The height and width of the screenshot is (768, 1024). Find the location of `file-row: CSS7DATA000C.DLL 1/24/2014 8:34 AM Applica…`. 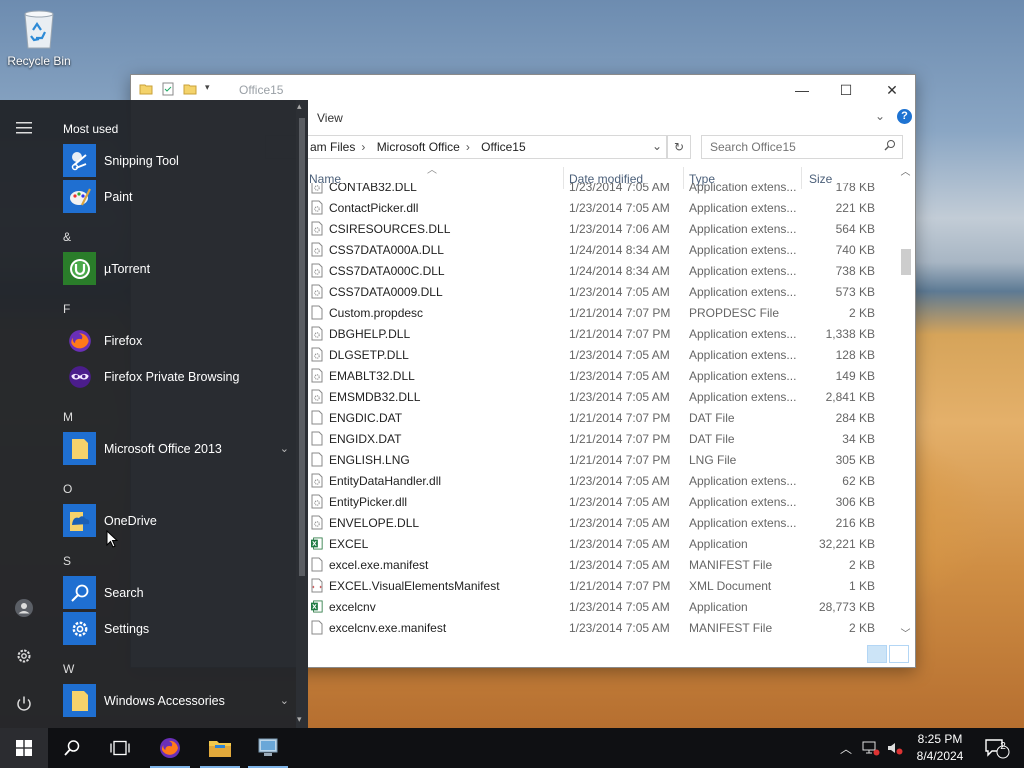

file-row: CSS7DATA000C.DLL 1/24/2014 8:34 AM Applica… is located at coordinates (596, 271).